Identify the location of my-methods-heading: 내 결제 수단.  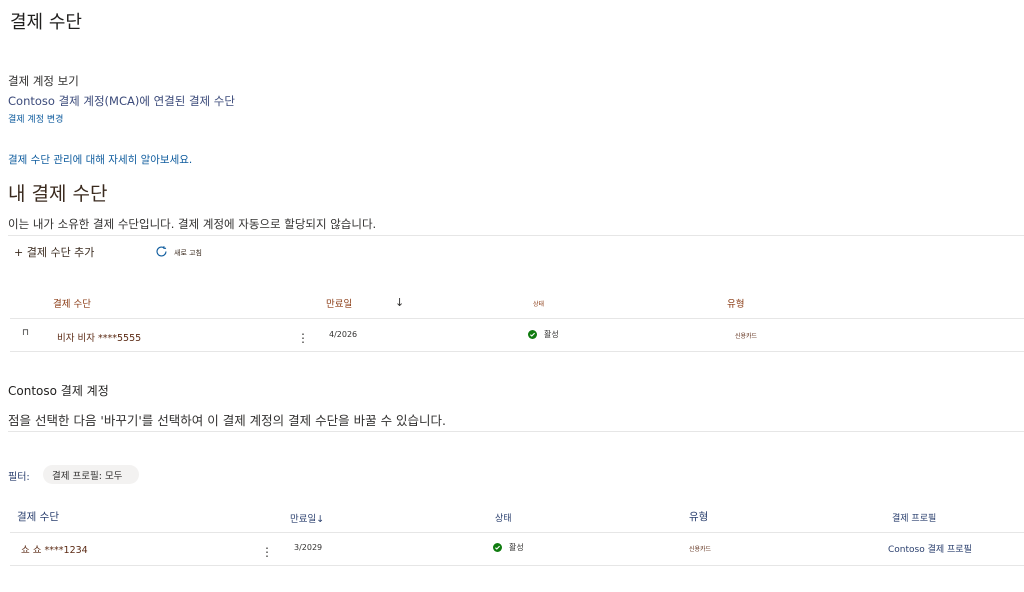
(58, 194).